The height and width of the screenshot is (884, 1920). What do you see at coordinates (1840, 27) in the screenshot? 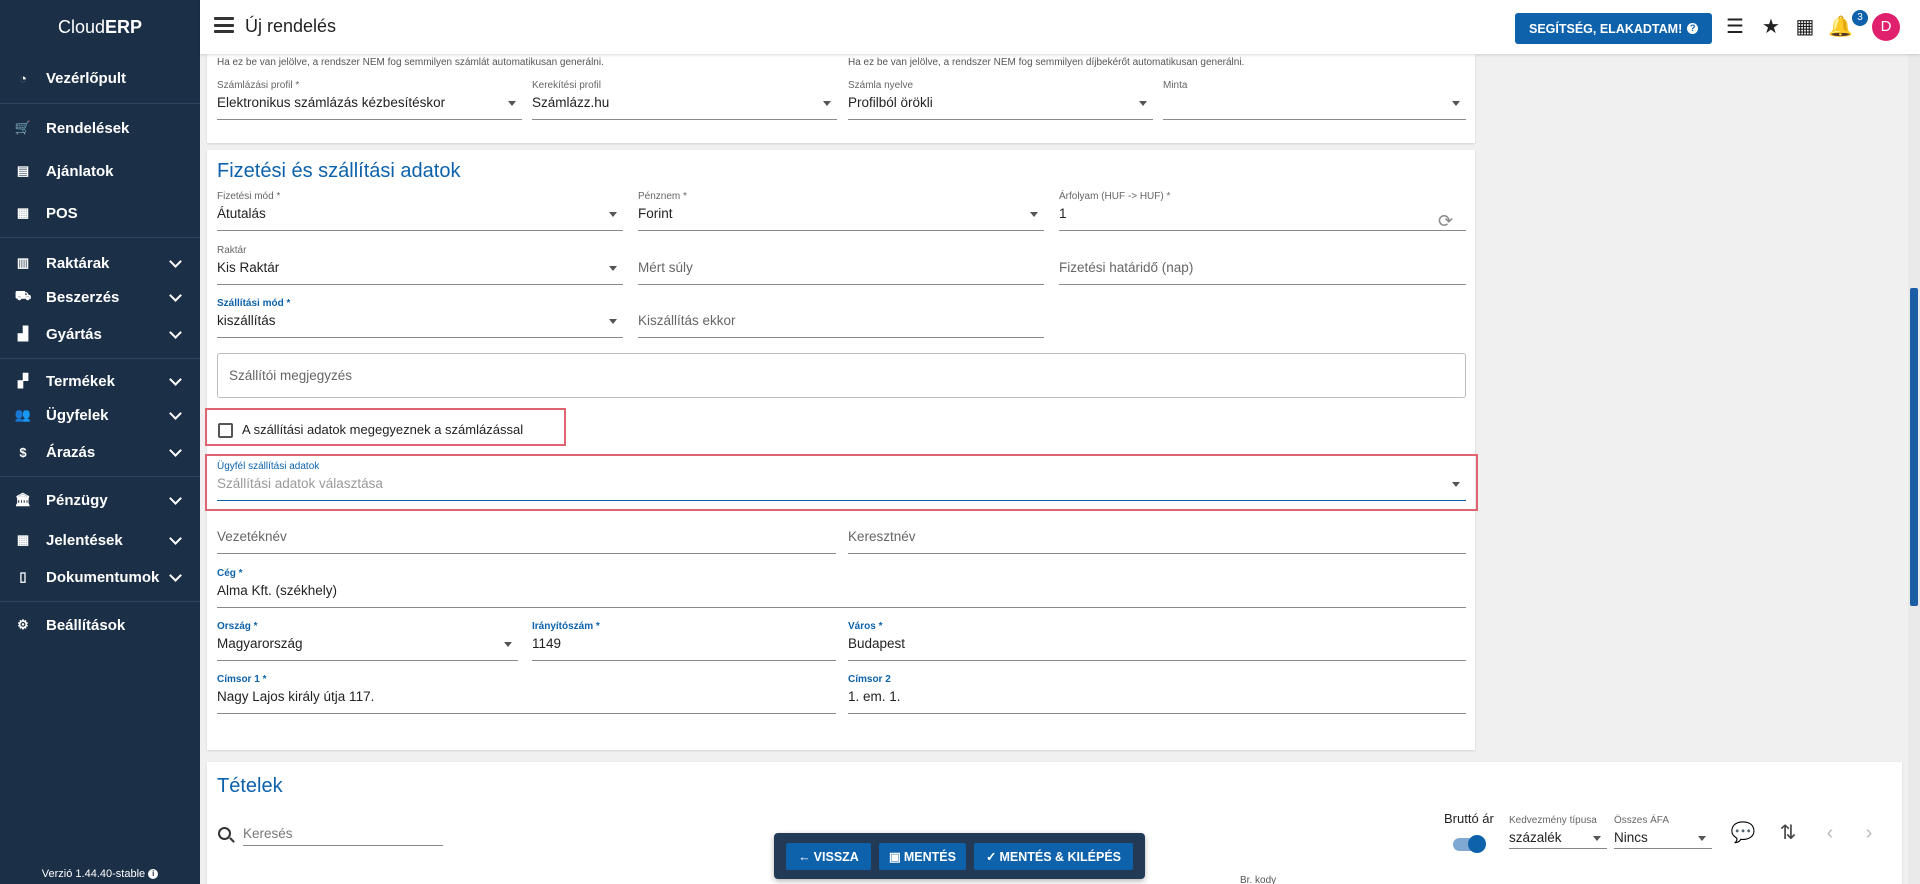
I see `bell-icon: 🔔` at bounding box center [1840, 27].